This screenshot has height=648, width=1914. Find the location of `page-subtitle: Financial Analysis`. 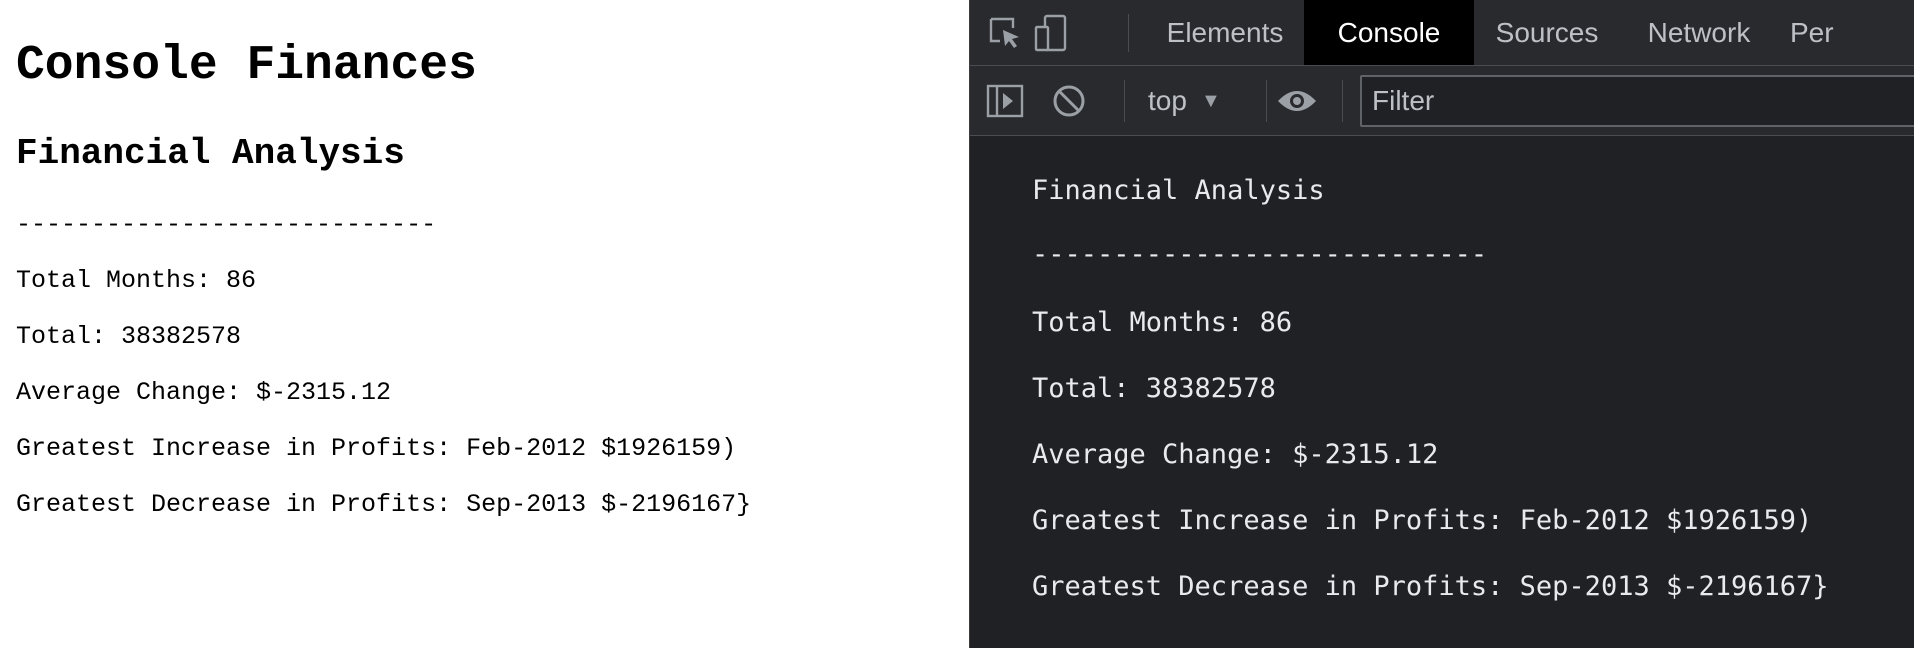

page-subtitle: Financial Analysis is located at coordinates (210, 153).